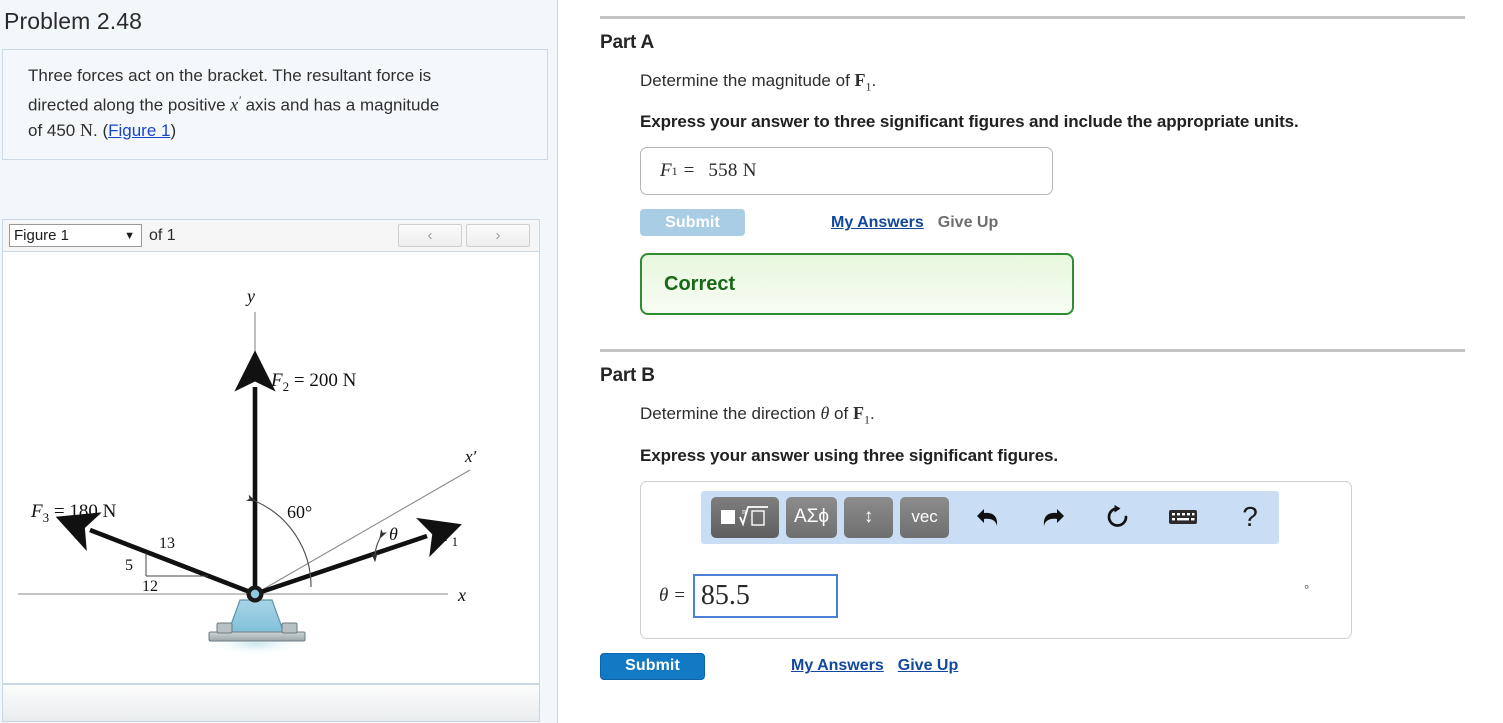 The width and height of the screenshot is (1503, 723). I want to click on part-b-answer-widget: n ΑΣϕ ↕ vec ? θ = 85.5 °, so click(996, 559).